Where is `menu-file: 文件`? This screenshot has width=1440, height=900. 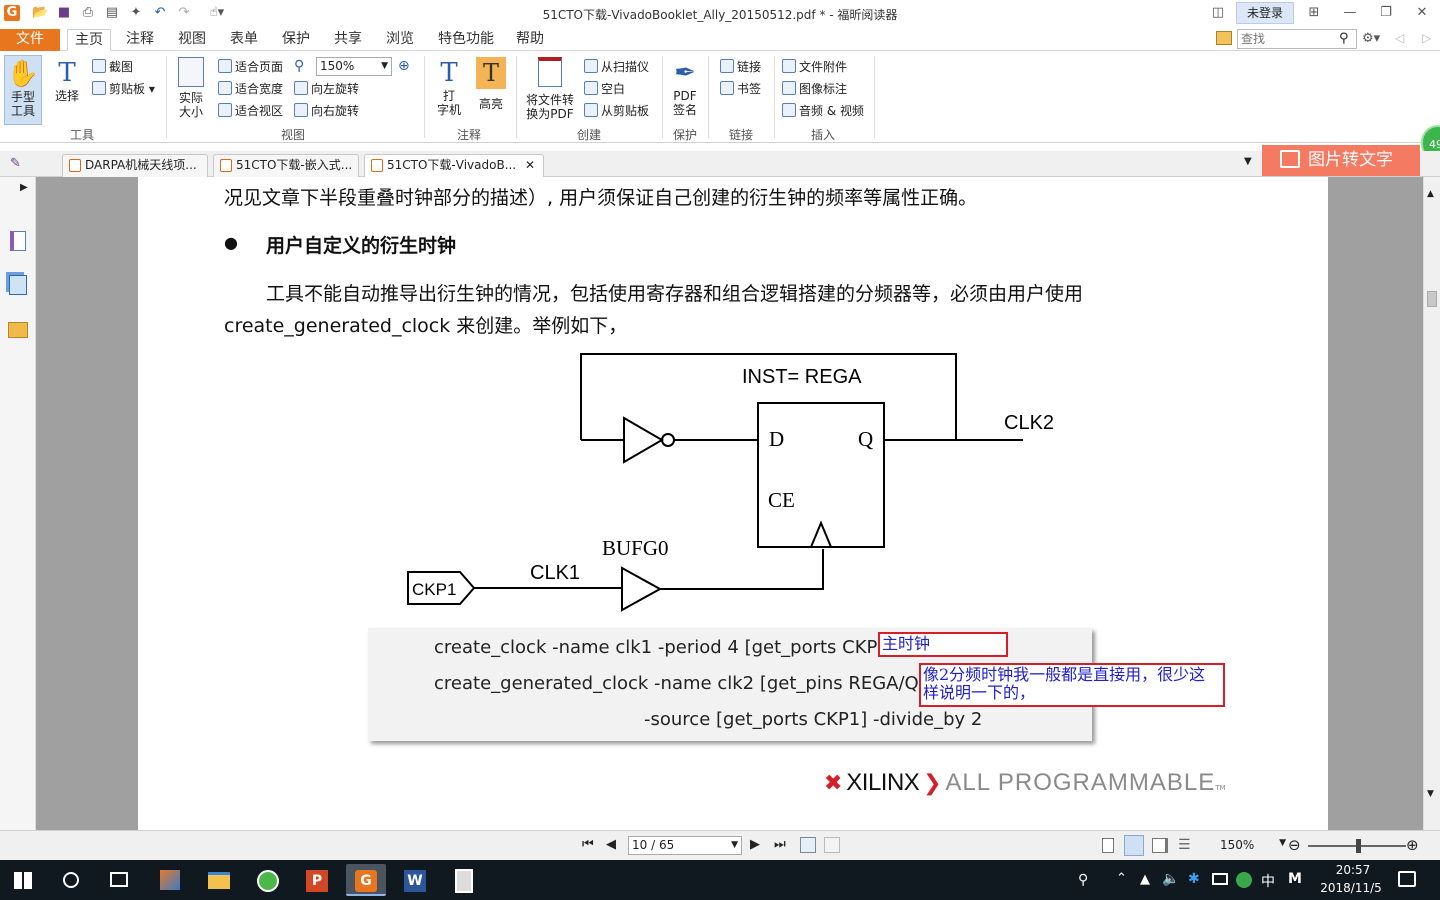
menu-file: 文件 is located at coordinates (30, 40).